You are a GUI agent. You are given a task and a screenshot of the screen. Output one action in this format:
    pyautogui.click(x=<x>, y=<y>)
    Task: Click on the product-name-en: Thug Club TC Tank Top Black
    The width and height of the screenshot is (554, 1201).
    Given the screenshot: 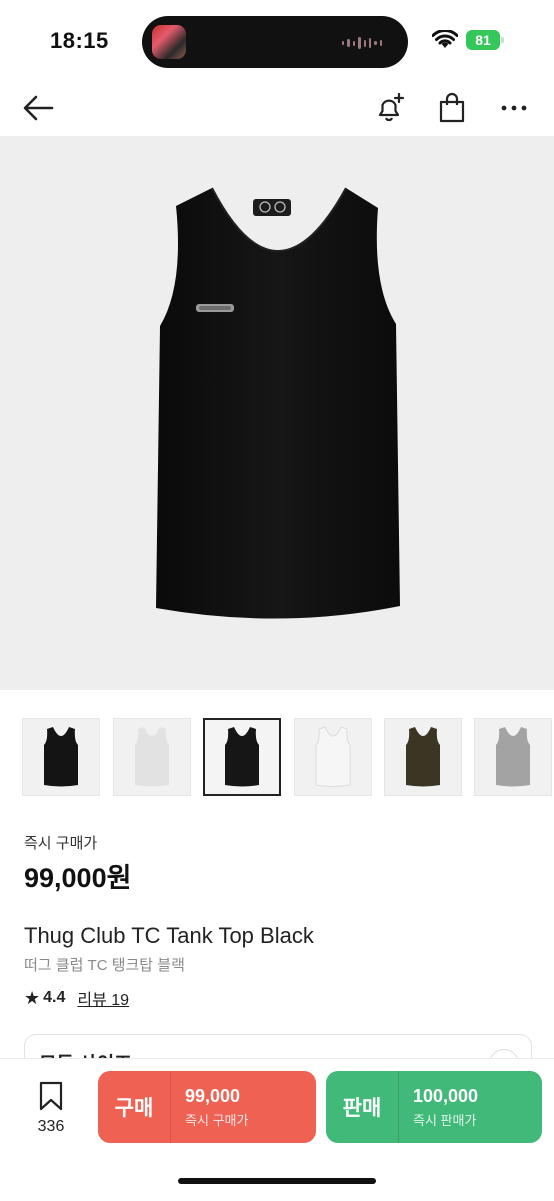 What is the action you would take?
    pyautogui.click(x=169, y=935)
    